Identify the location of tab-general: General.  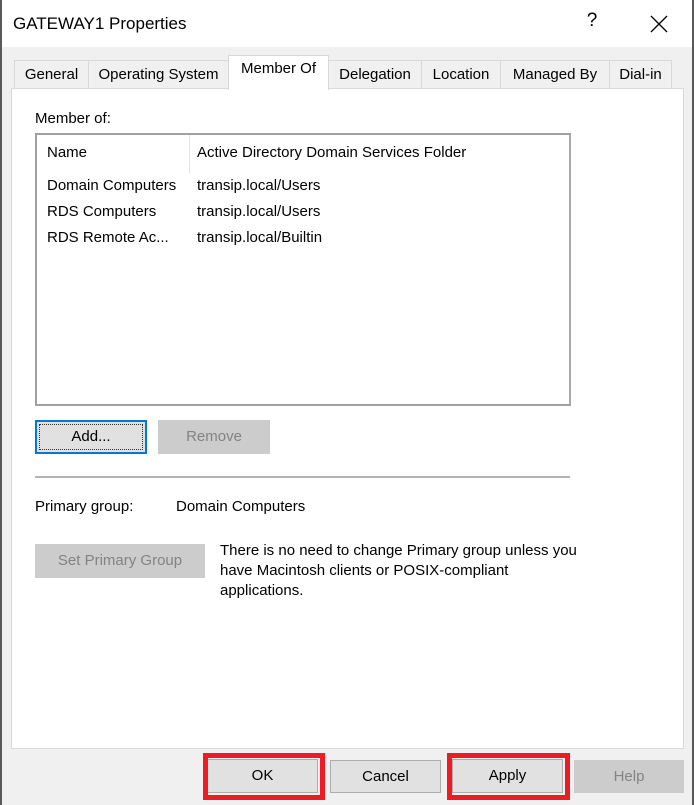
(51, 74).